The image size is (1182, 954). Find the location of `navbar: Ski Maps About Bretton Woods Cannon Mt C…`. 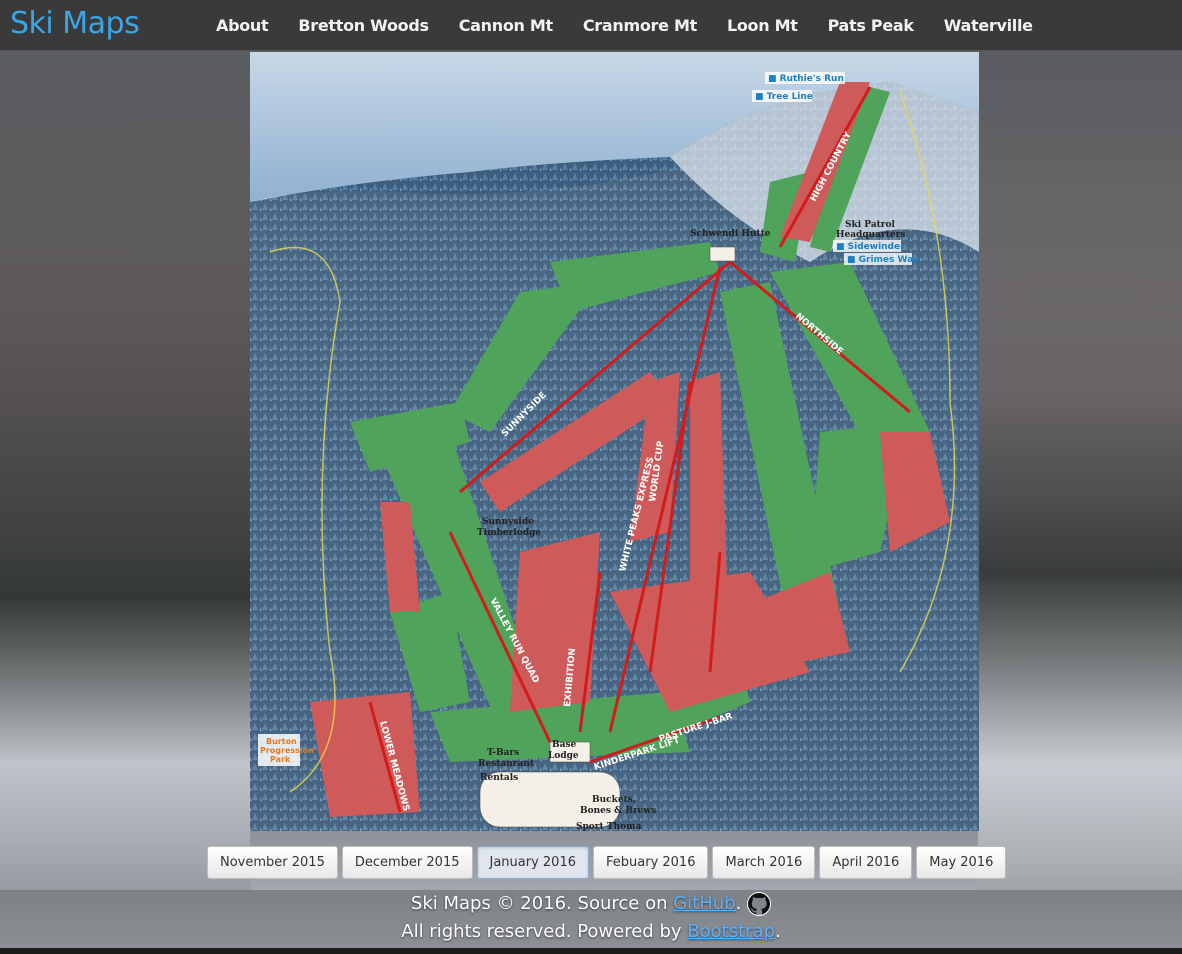

navbar: Ski Maps About Bretton Woods Cannon Mt C… is located at coordinates (591, 25).